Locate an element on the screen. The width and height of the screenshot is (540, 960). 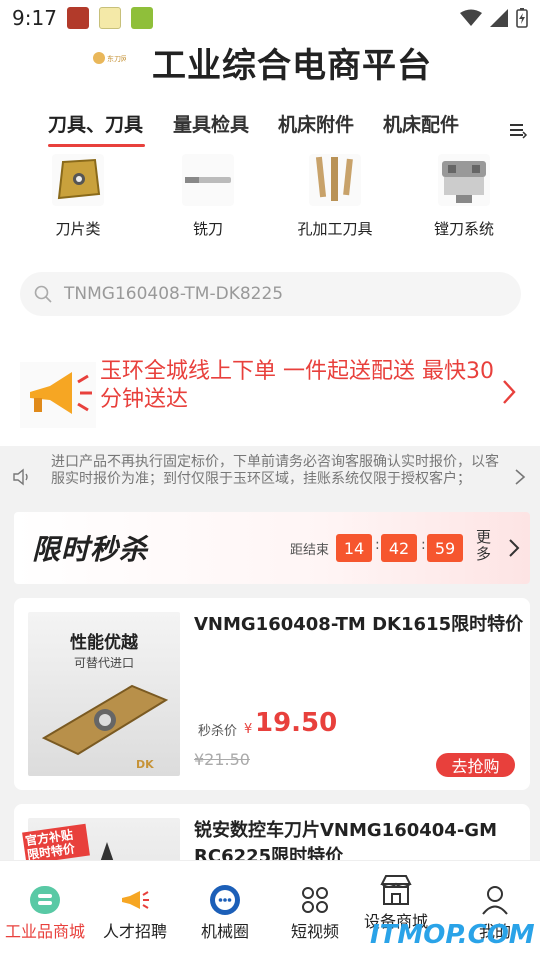
category-item-milling-cutters: 铣刀 is located at coordinates (208, 196).